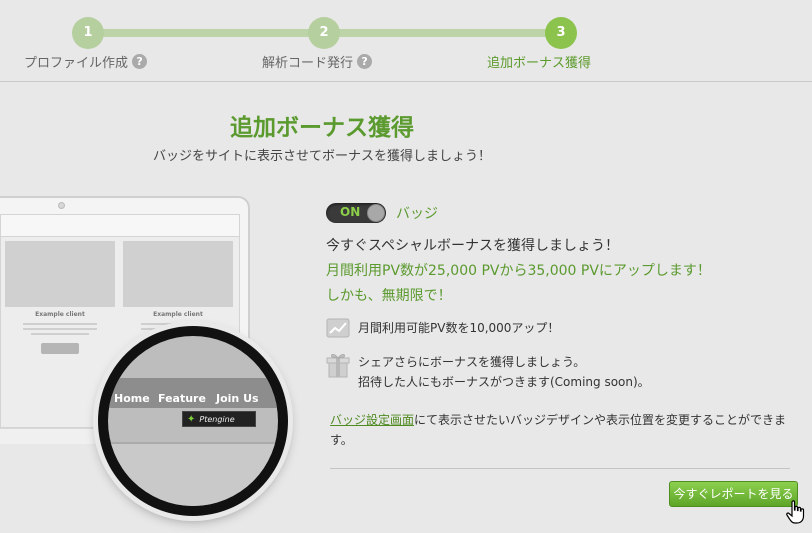 The image size is (812, 533). Describe the element at coordinates (132, 398) in the screenshot. I see `magnified-nav-item: Home` at that location.